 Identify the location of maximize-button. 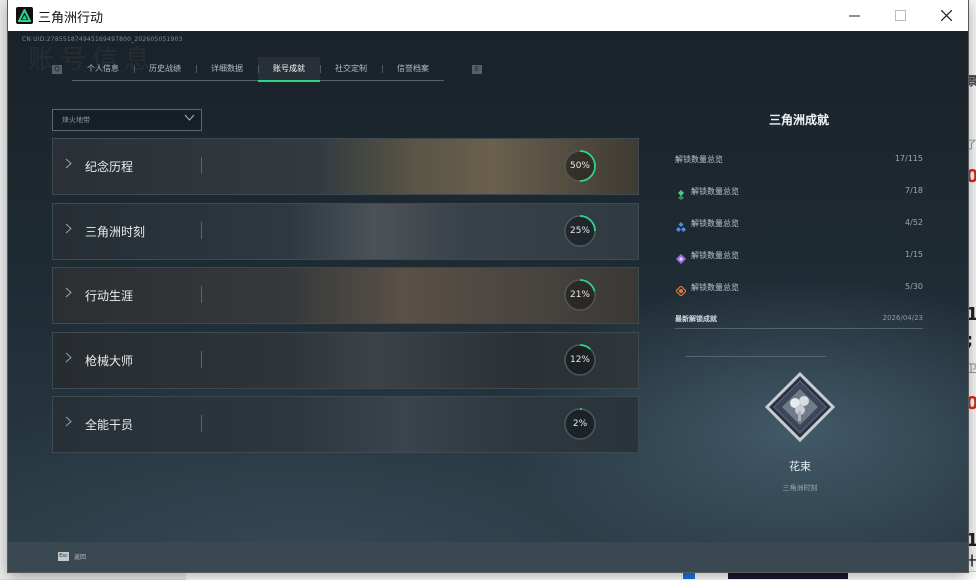
(900, 15).